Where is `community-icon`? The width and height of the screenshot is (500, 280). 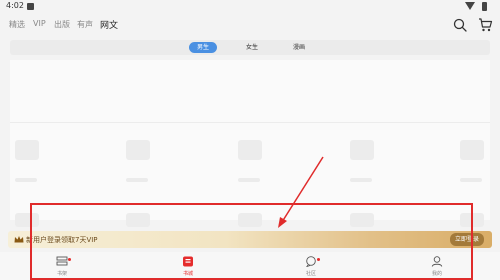 community-icon is located at coordinates (311, 261).